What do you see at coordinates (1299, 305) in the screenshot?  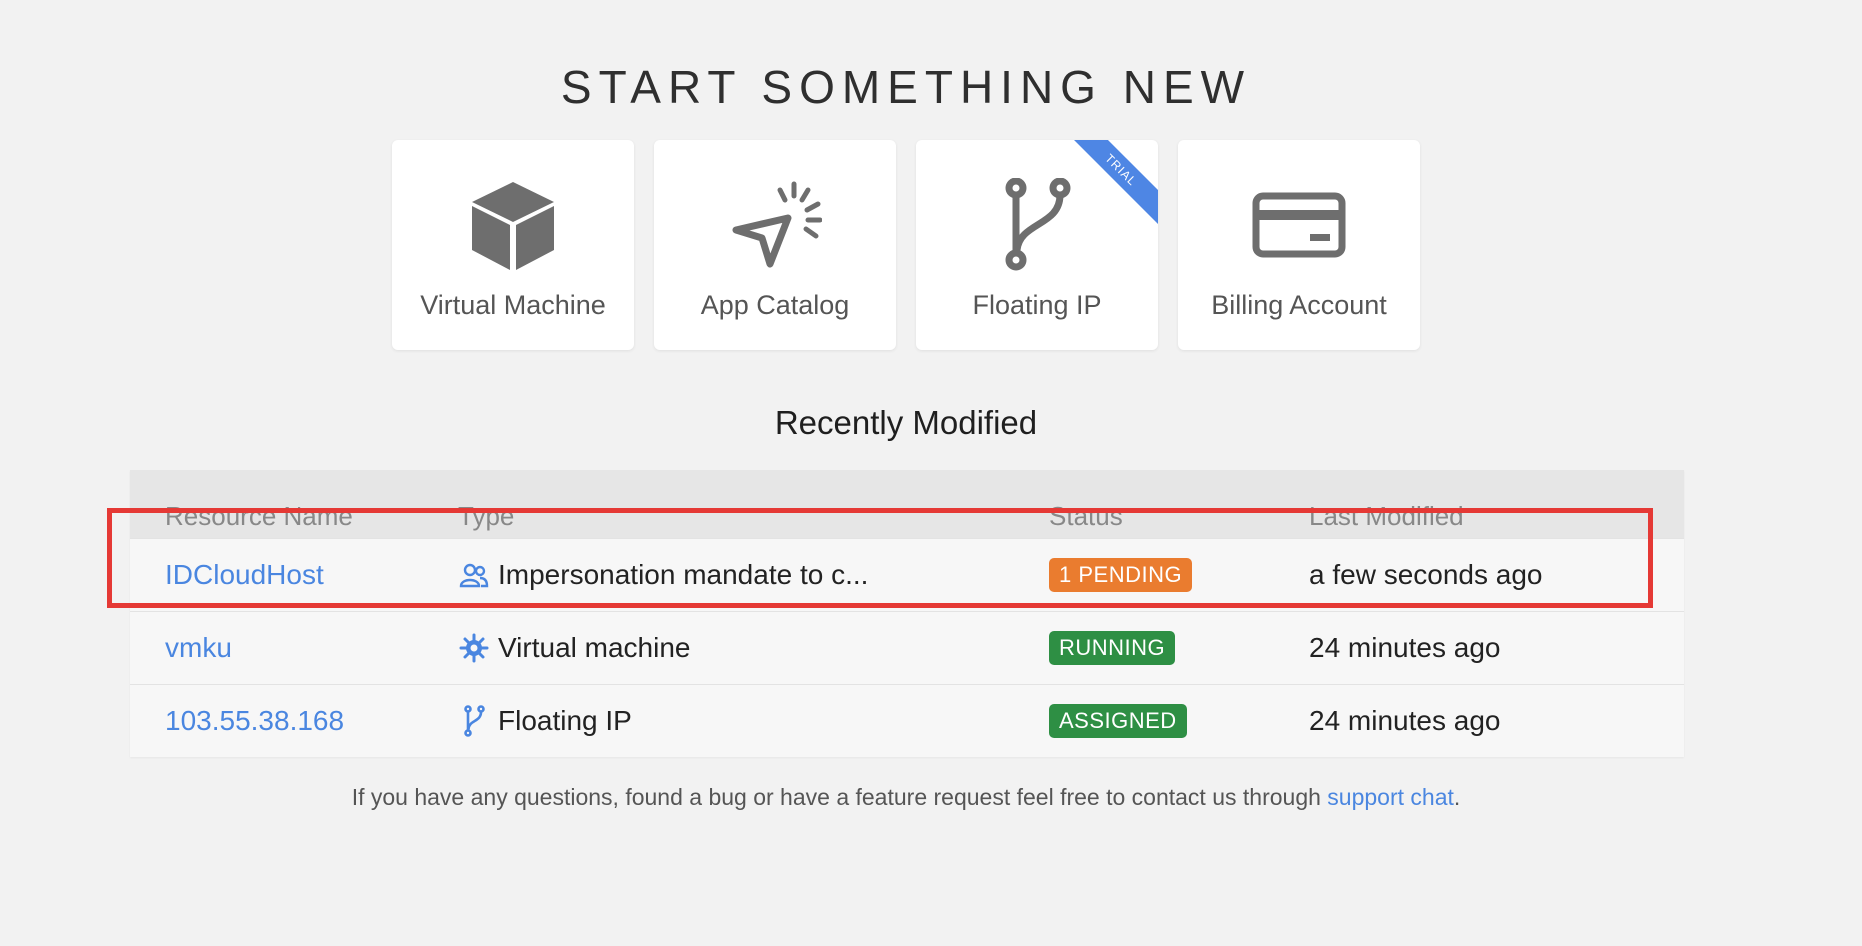 I see `card-label: Billing Account` at bounding box center [1299, 305].